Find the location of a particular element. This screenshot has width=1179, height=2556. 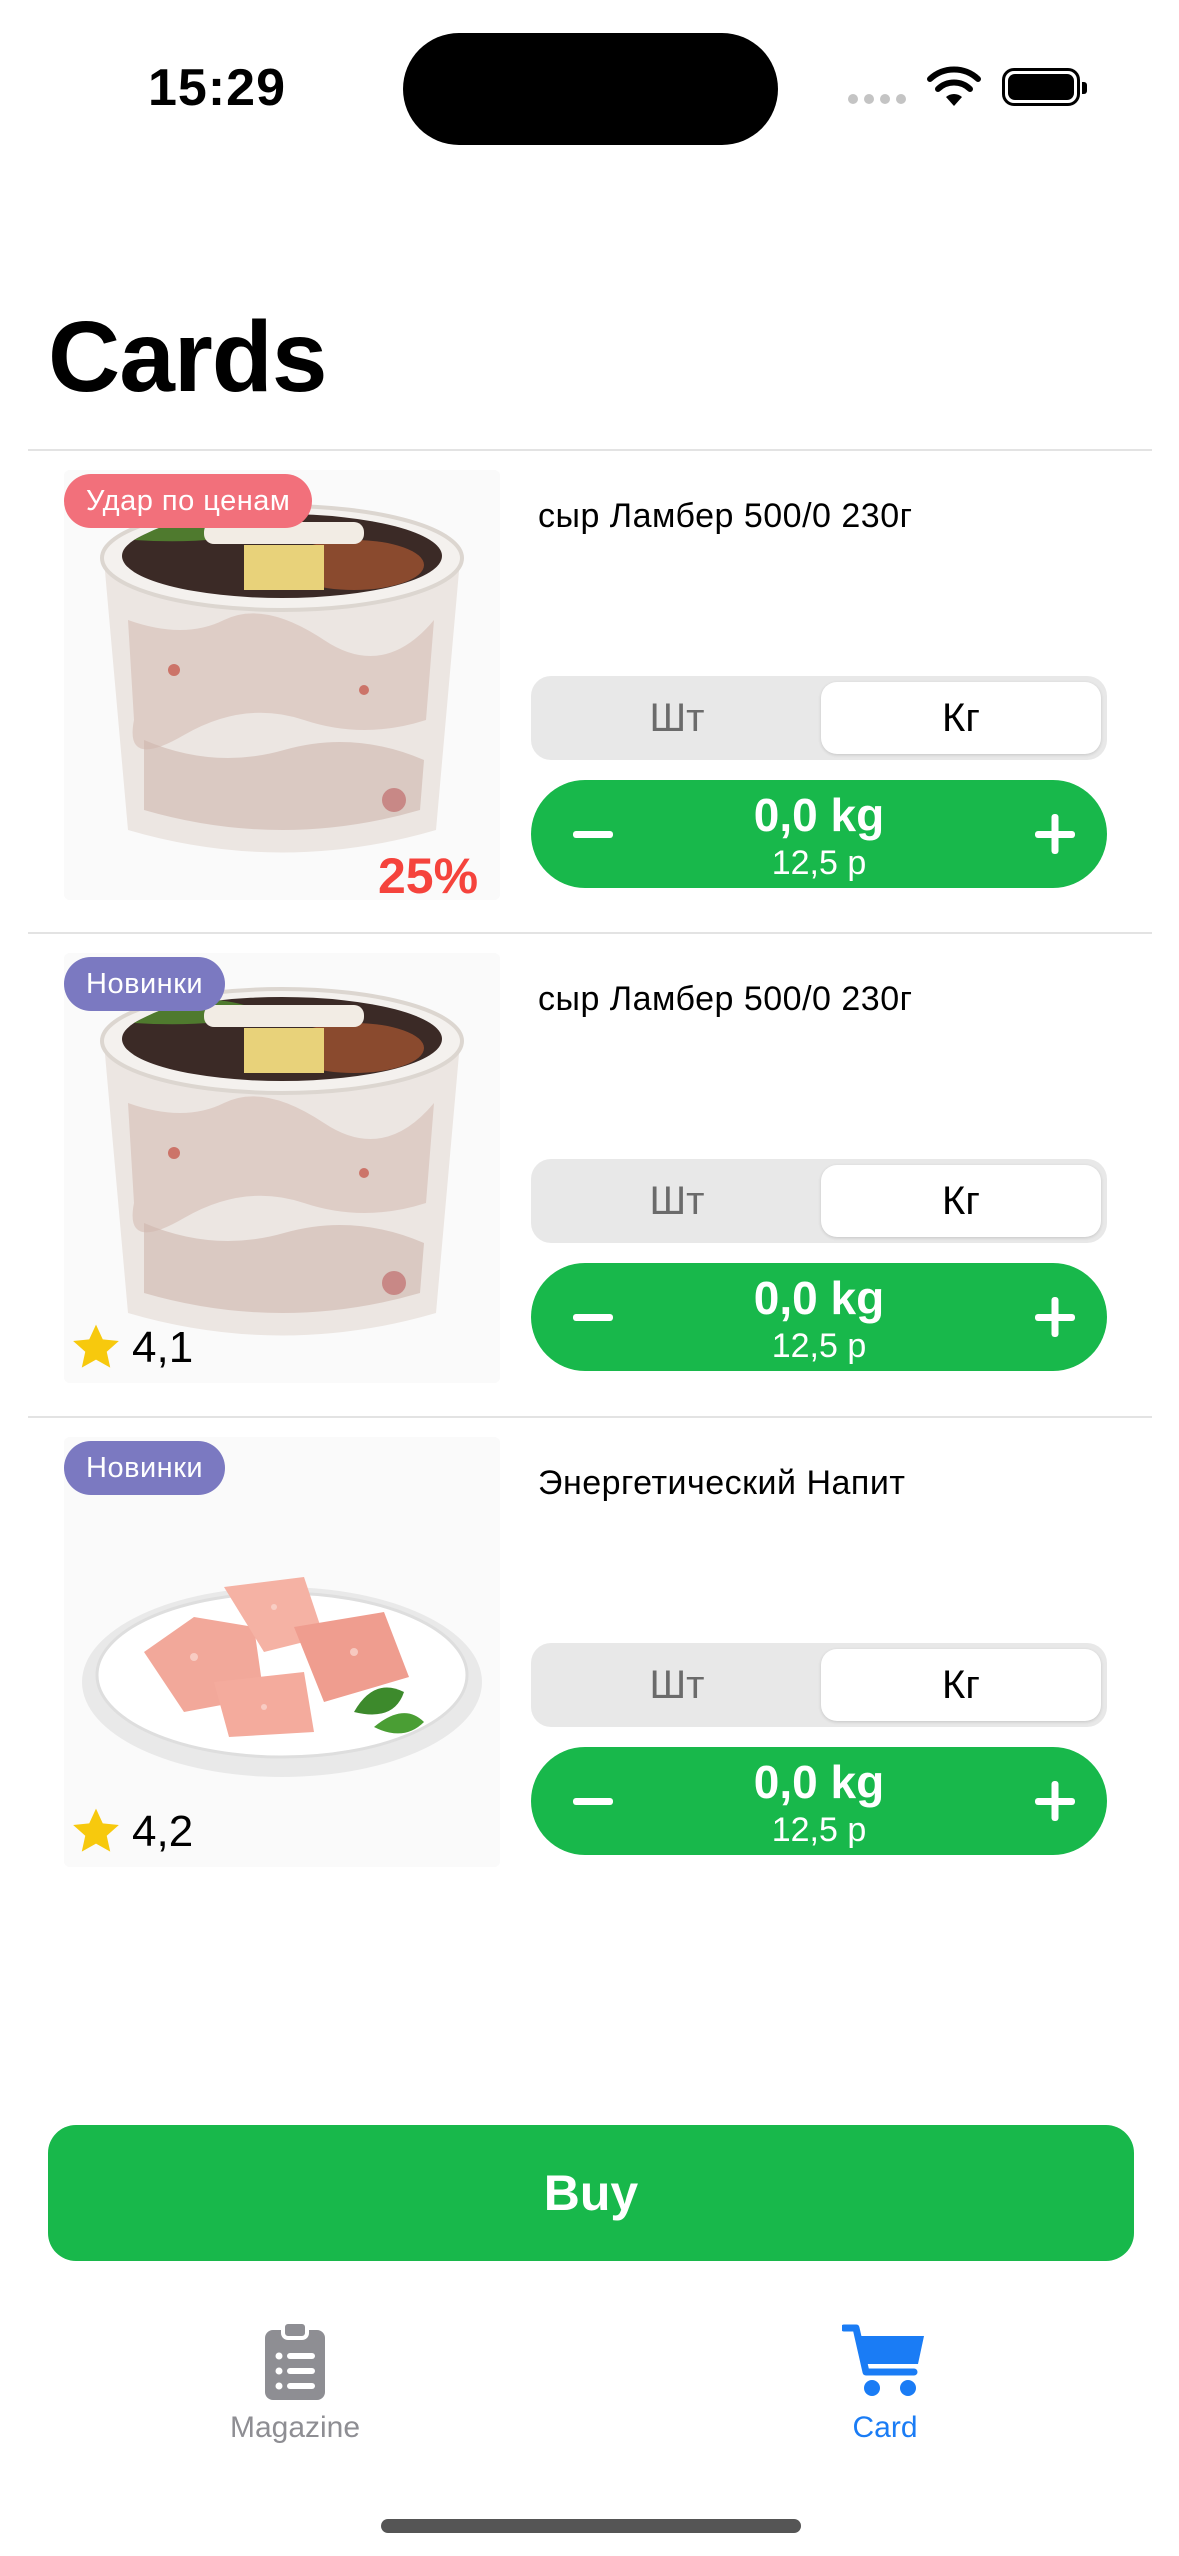

rating: 4,1 is located at coordinates (130, 1348).